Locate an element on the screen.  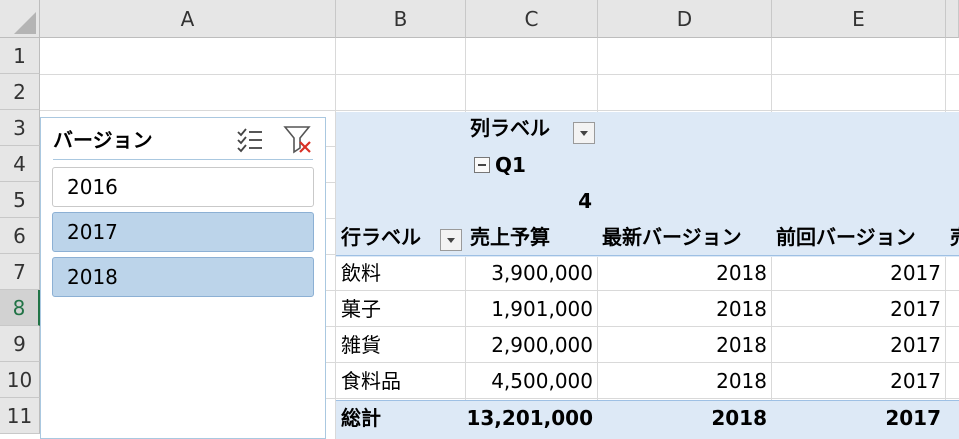
multi-select-icon is located at coordinates (250, 139).